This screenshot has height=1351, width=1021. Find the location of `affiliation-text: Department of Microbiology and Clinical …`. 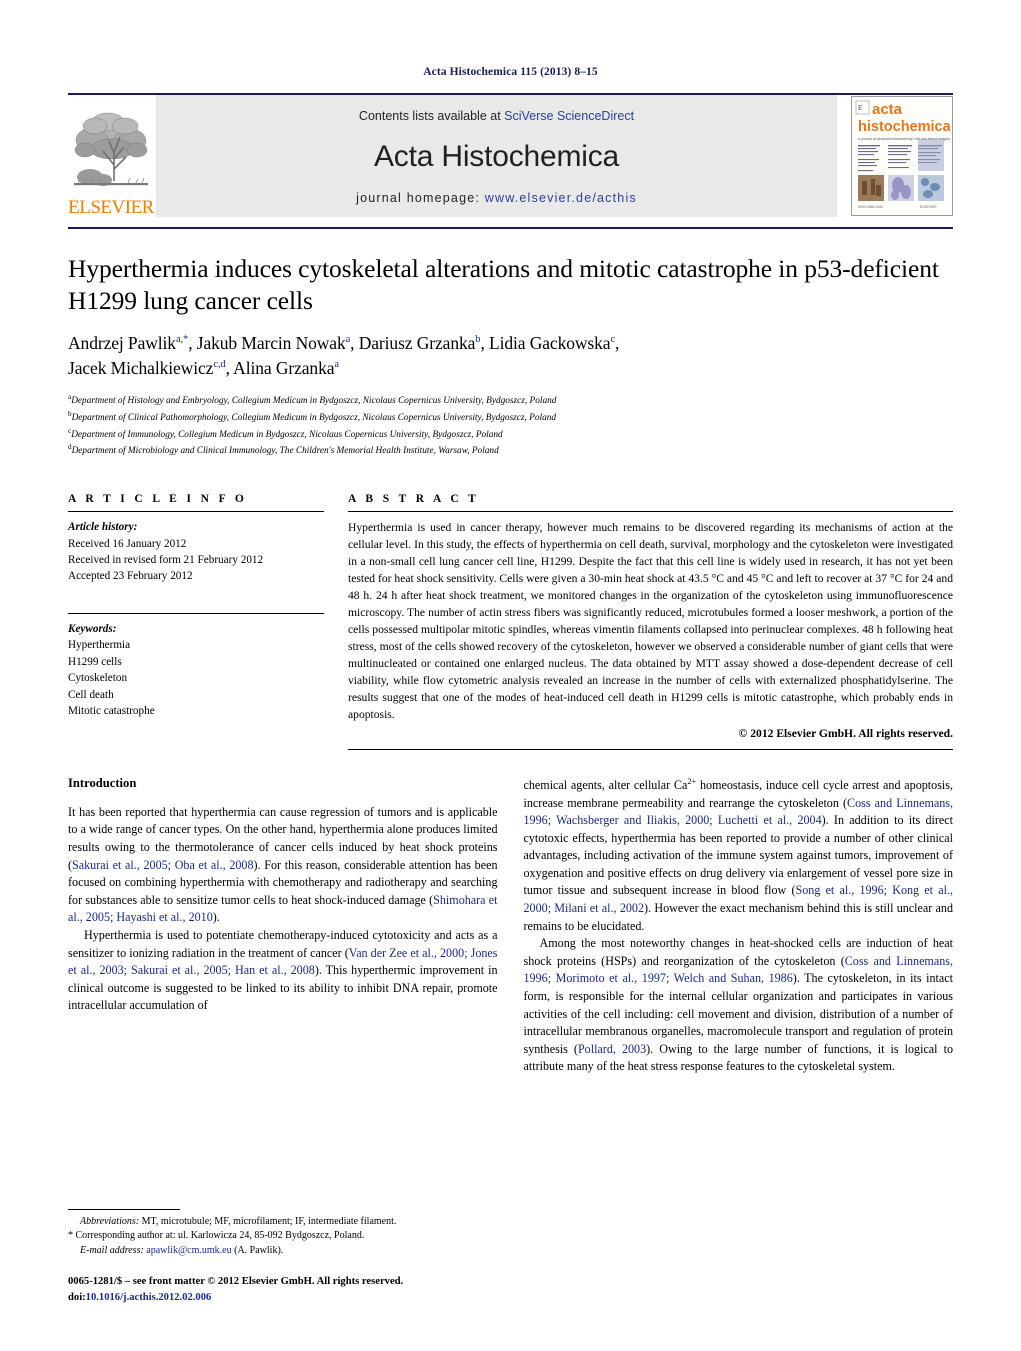

affiliation-text: Department of Microbiology and Clinical … is located at coordinates (285, 451).